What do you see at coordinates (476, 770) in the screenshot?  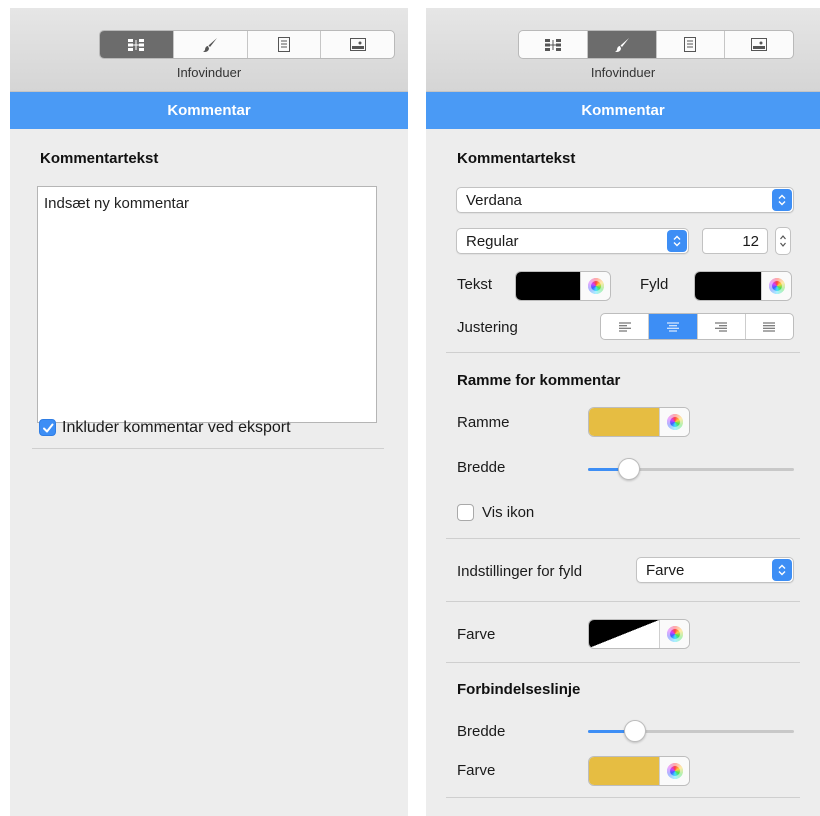 I see `connection-color-label: Farve` at bounding box center [476, 770].